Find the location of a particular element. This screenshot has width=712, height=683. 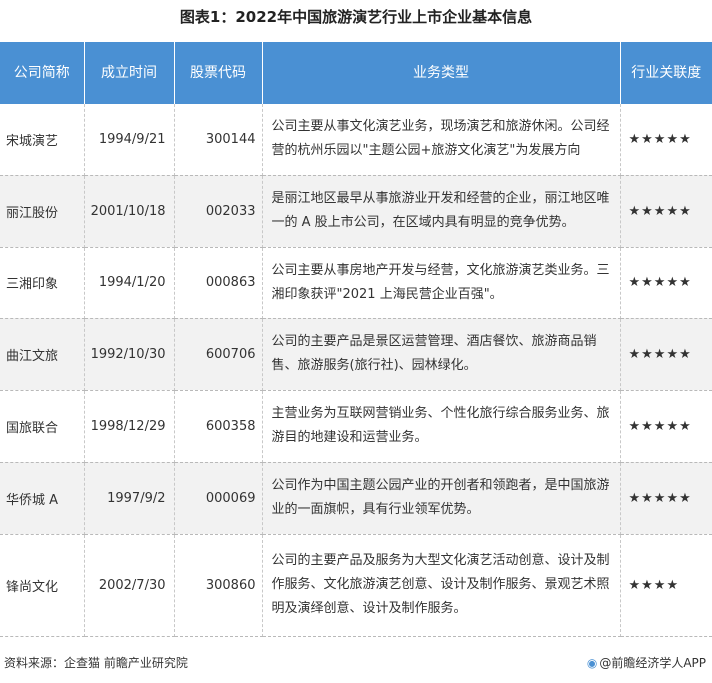

header-company-name: 公司简称 is located at coordinates (42, 73).